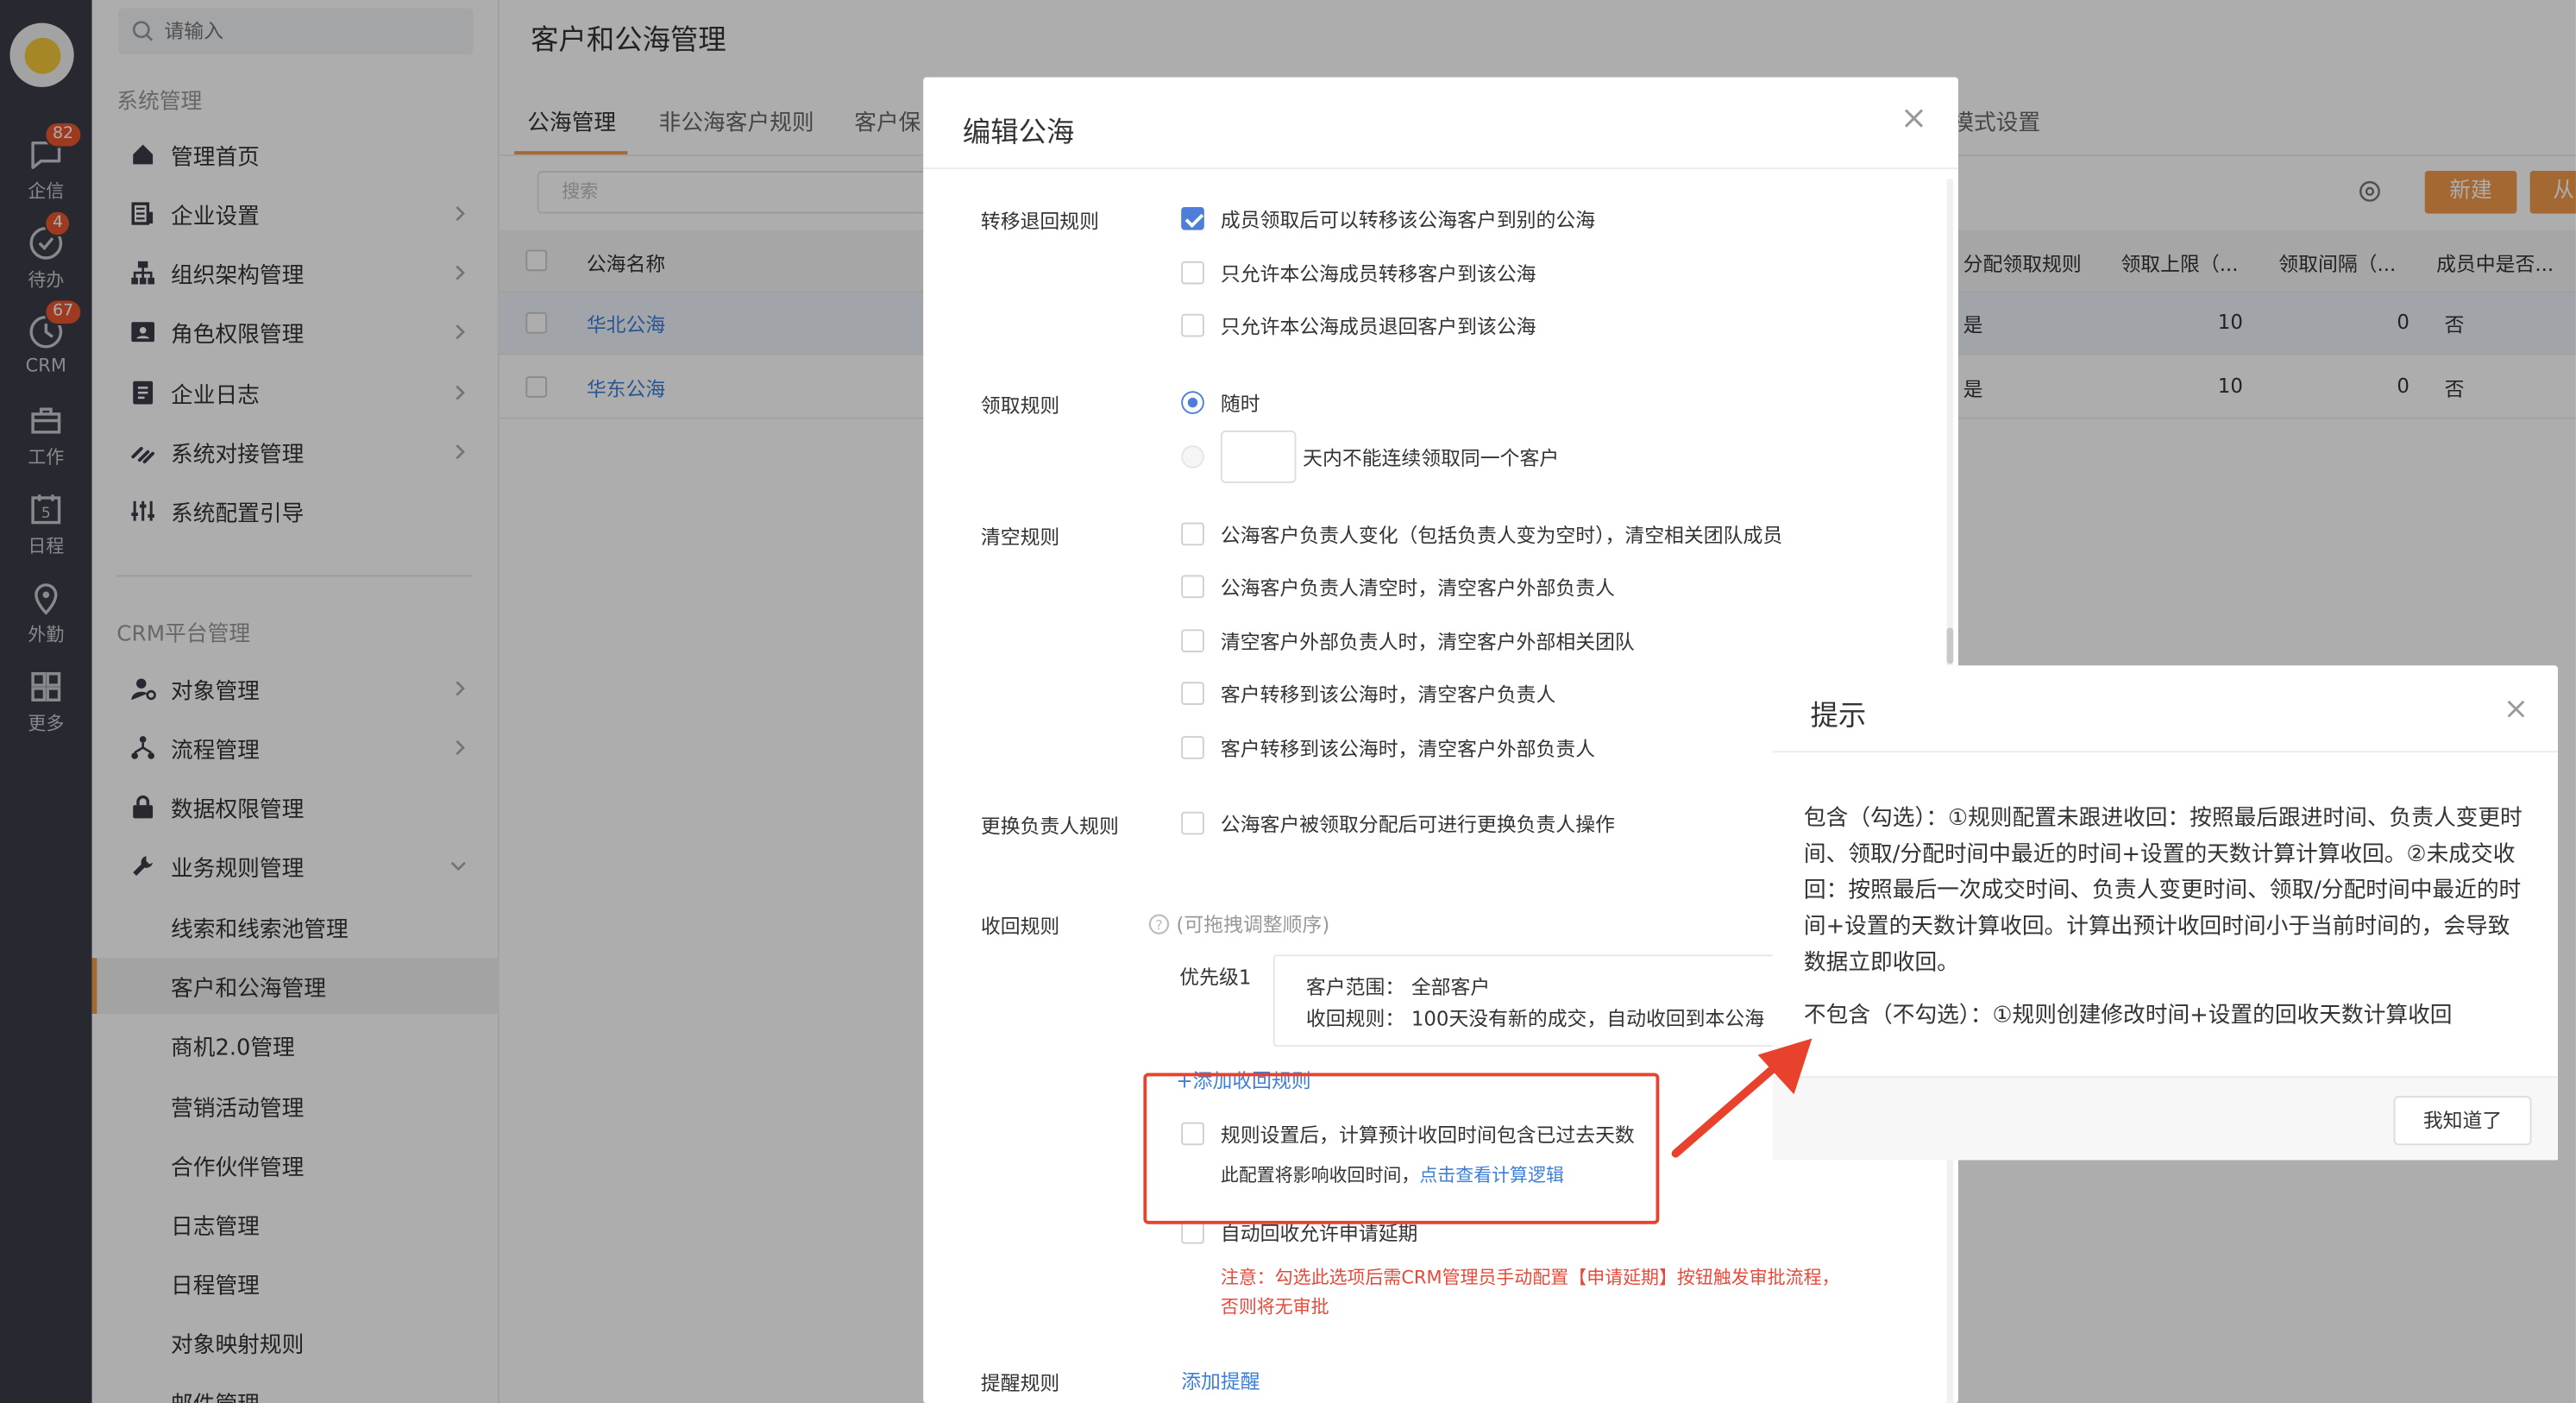 This screenshot has height=1403, width=2576. Describe the element at coordinates (1427, 642) in the screenshot. I see `option-label: 清空客户外部负责人时，清空客户外部相关团队` at that location.